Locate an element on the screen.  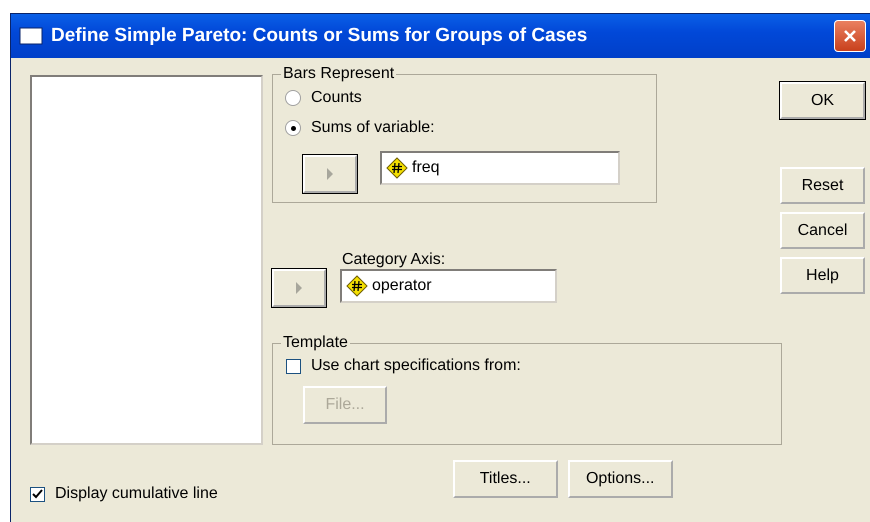
checkbox-label: Display cumulative line is located at coordinates (136, 494).